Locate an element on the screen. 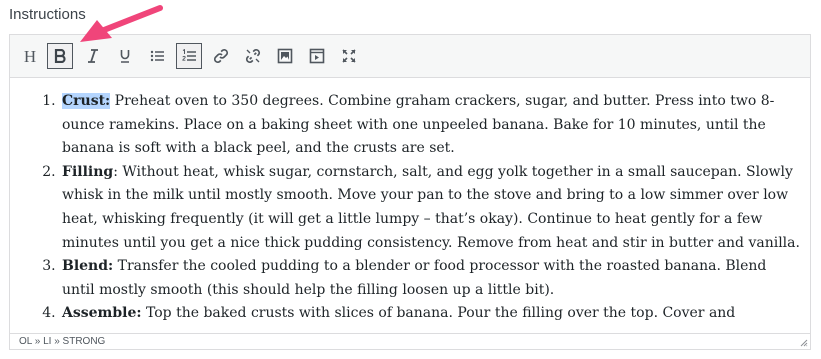 This screenshot has width=821, height=359. numbered-list-button is located at coordinates (189, 56).